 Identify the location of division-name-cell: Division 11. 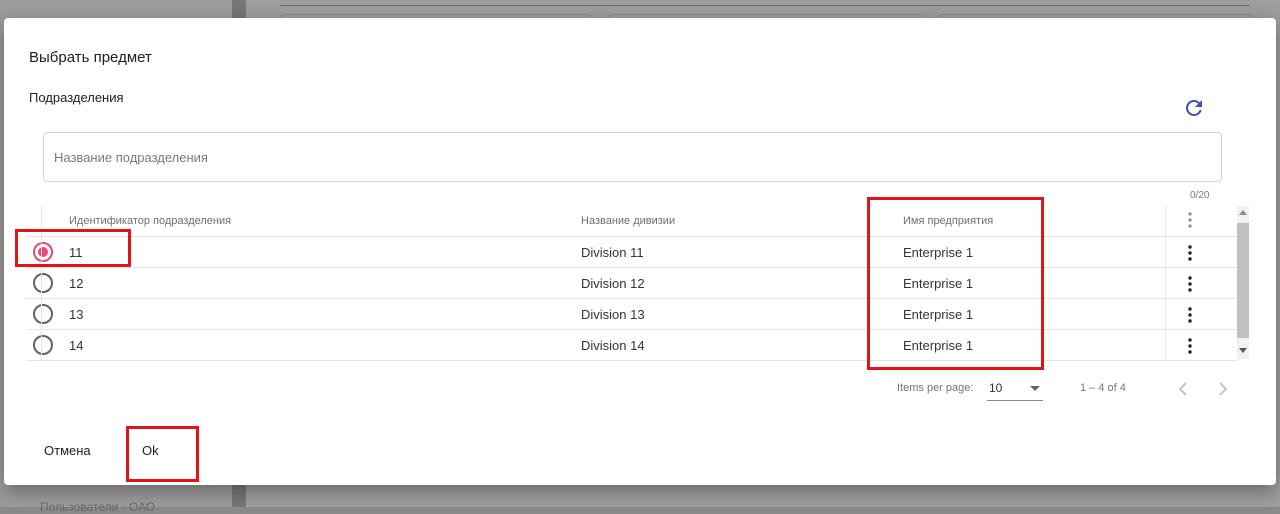
(612, 252).